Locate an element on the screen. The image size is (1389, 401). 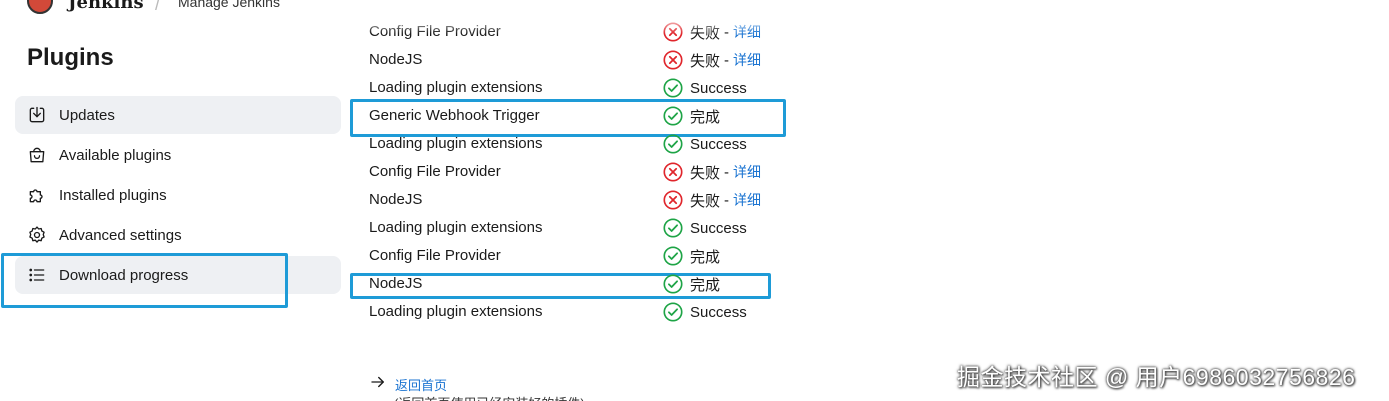
download-icon is located at coordinates (37, 115).